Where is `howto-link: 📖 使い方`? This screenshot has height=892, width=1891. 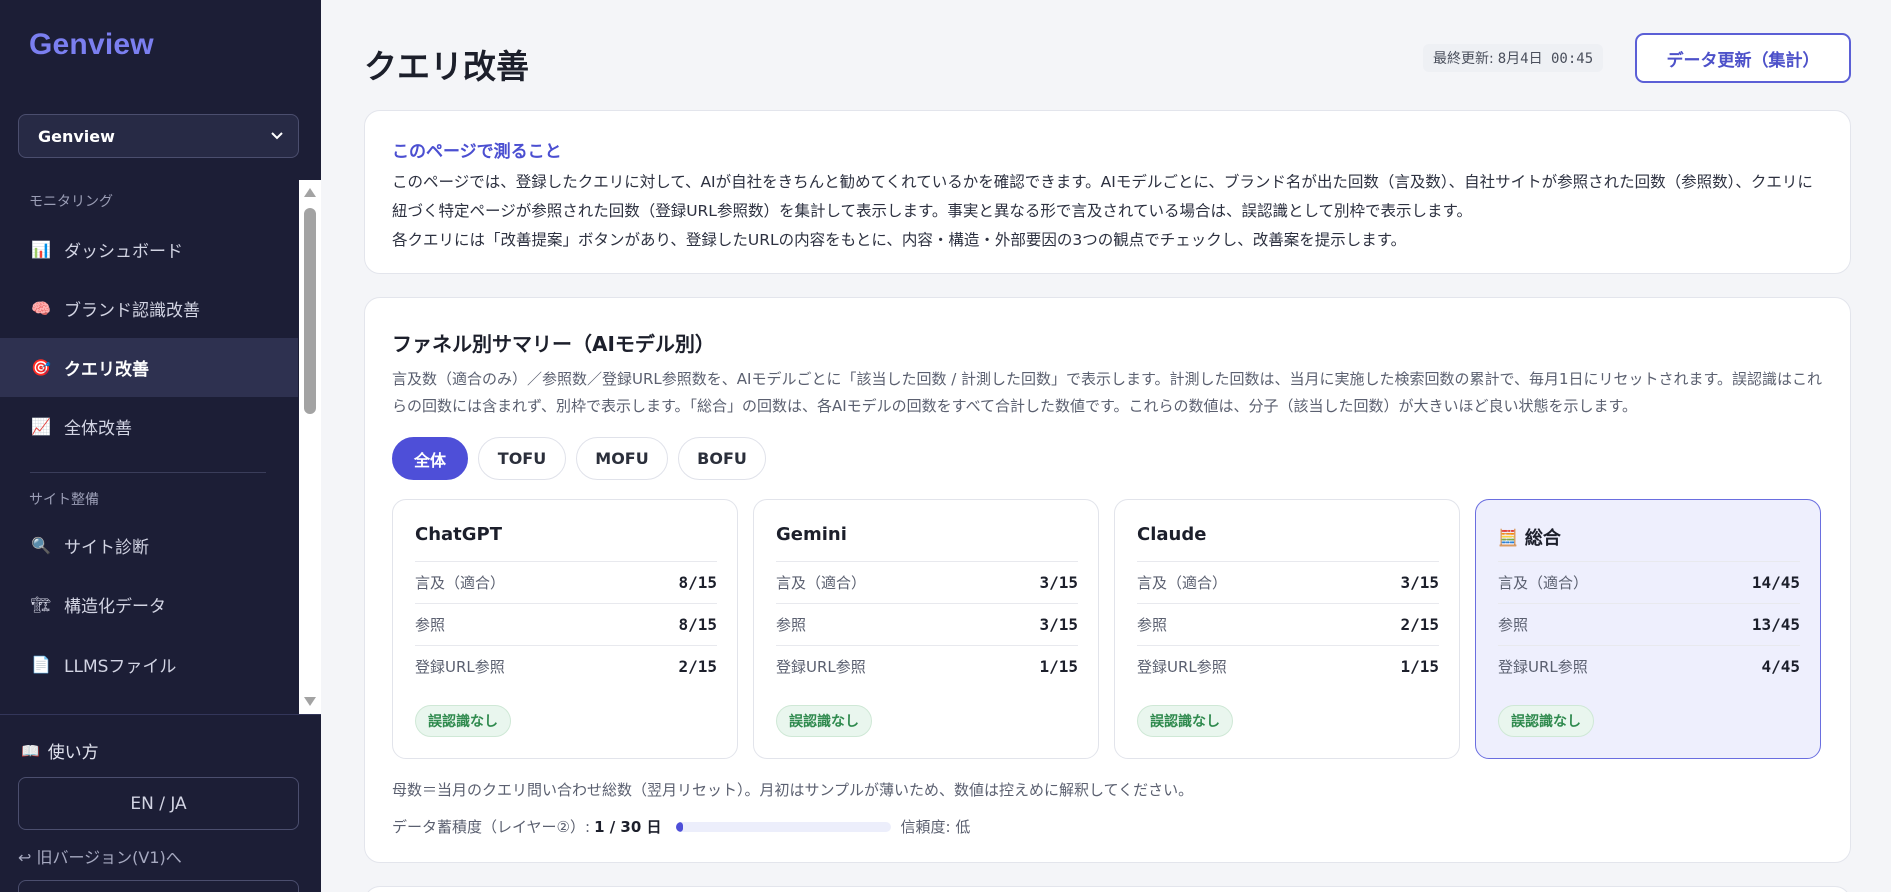 howto-link: 📖 使い方 is located at coordinates (60, 751).